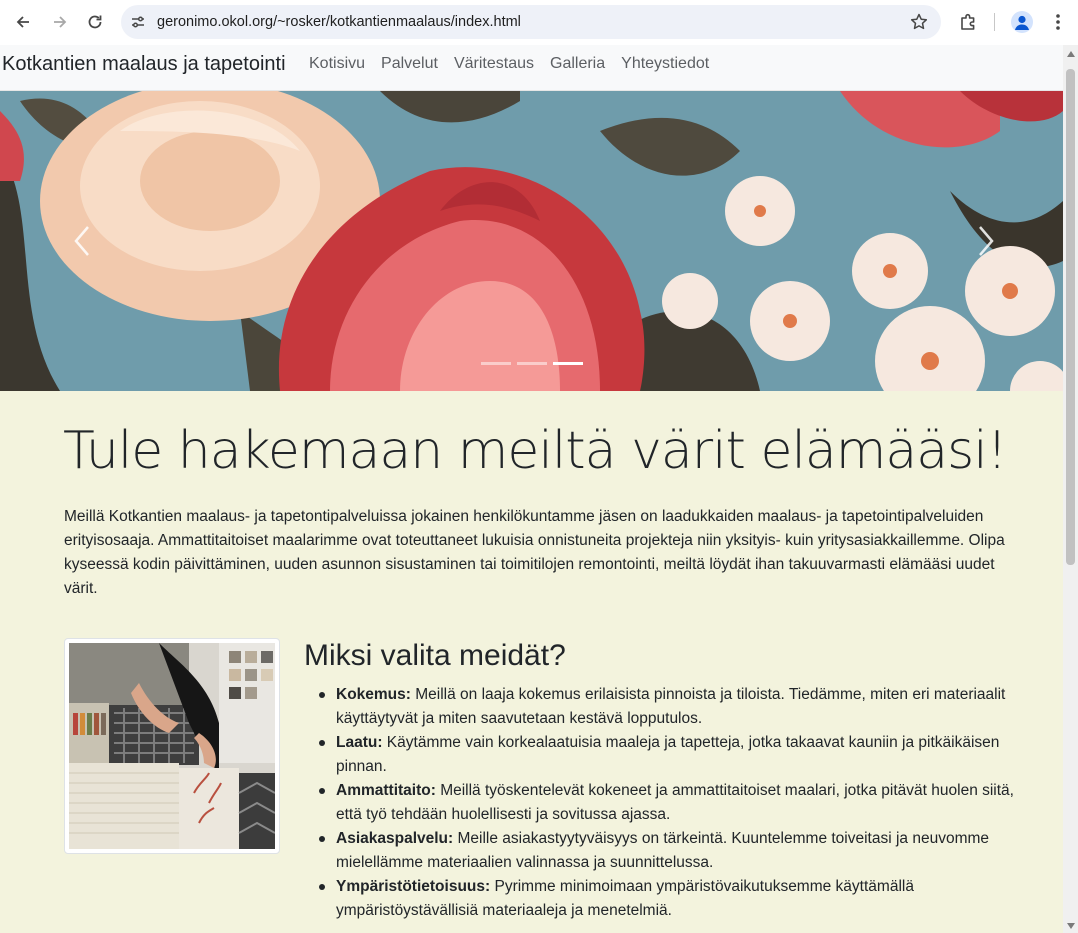 Image resolution: width=1078 pixels, height=933 pixels. What do you see at coordinates (373, 694) in the screenshot?
I see `list-item-term: Kokemus:` at bounding box center [373, 694].